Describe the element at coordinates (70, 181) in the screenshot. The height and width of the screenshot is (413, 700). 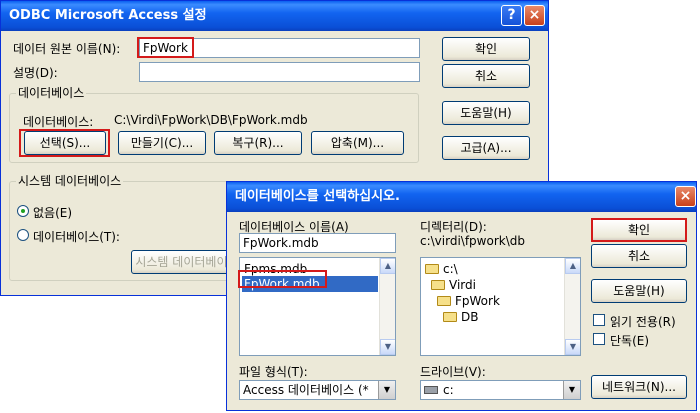
I see `system-database-group-title: 시스템 데이터베이스` at that location.